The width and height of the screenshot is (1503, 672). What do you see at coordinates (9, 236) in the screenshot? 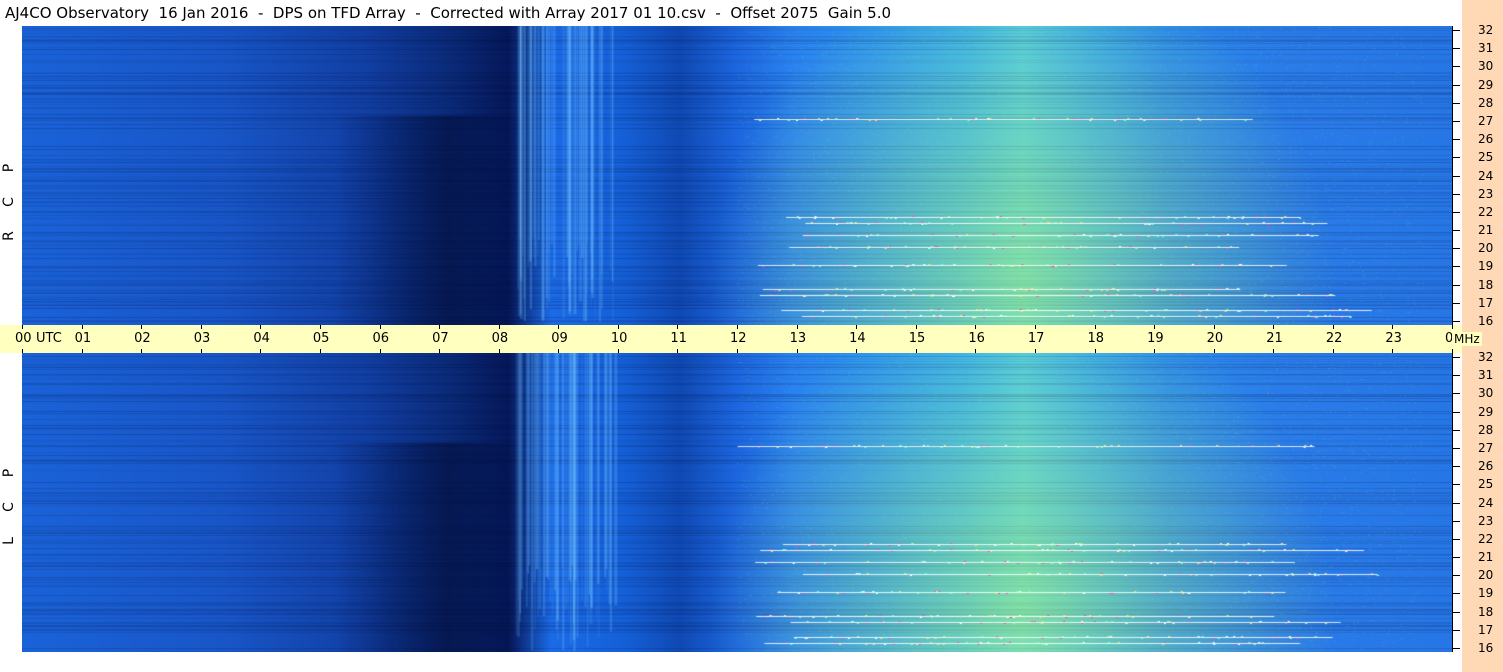
I see `rcp-letter-r: R` at bounding box center [9, 236].